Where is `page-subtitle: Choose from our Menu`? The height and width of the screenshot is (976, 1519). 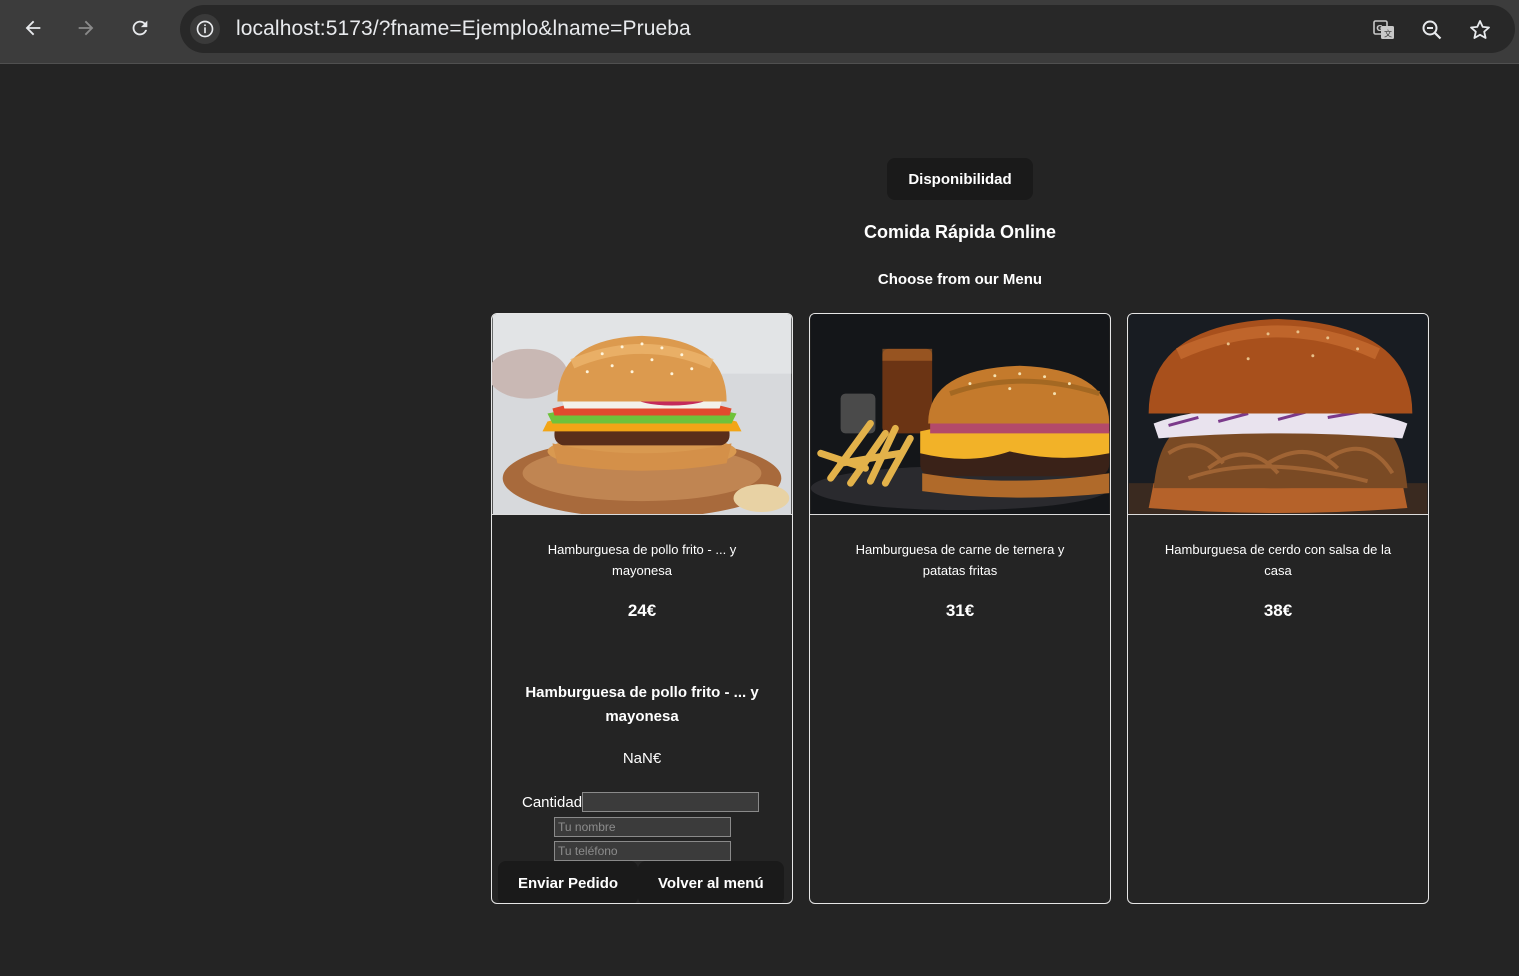
page-subtitle: Choose from our Menu is located at coordinates (960, 279).